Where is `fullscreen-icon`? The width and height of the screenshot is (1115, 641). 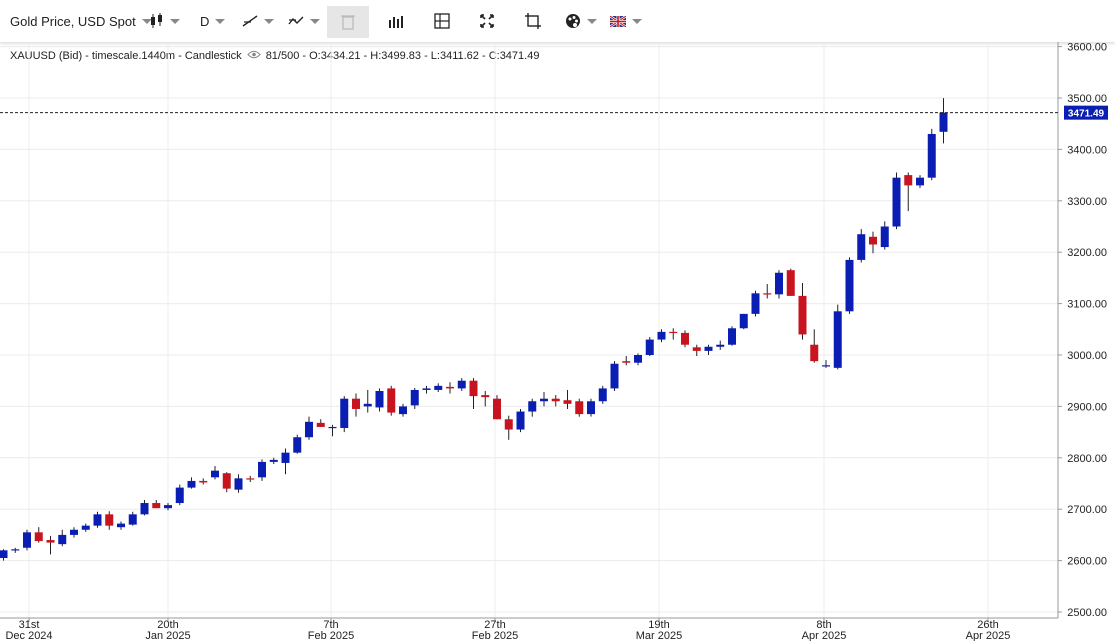 fullscreen-icon is located at coordinates (487, 21).